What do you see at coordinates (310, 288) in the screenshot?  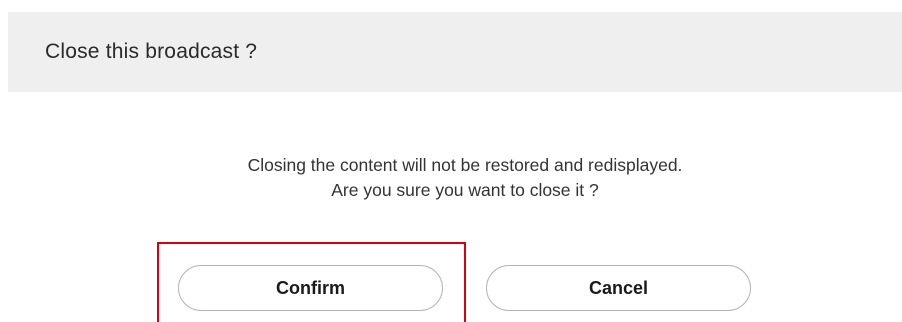 I see `confirm-button: Confirm` at bounding box center [310, 288].